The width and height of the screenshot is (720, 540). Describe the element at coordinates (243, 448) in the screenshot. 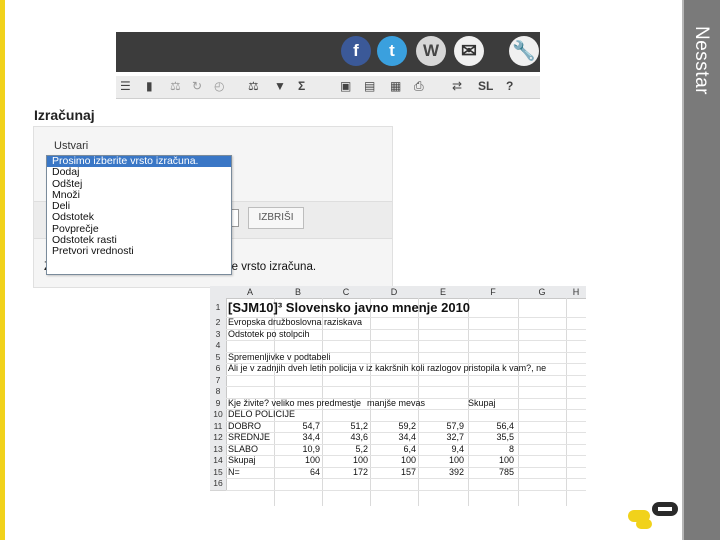

I see `row-label: SLABO` at that location.